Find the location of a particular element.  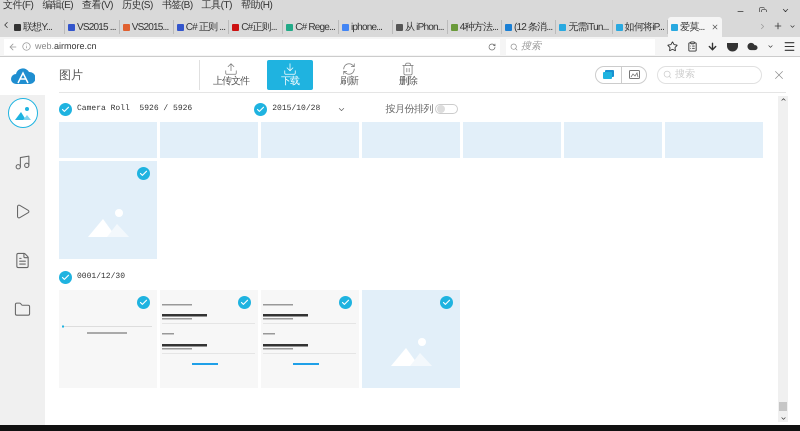

menu-item: 工具(T) is located at coordinates (217, 6).